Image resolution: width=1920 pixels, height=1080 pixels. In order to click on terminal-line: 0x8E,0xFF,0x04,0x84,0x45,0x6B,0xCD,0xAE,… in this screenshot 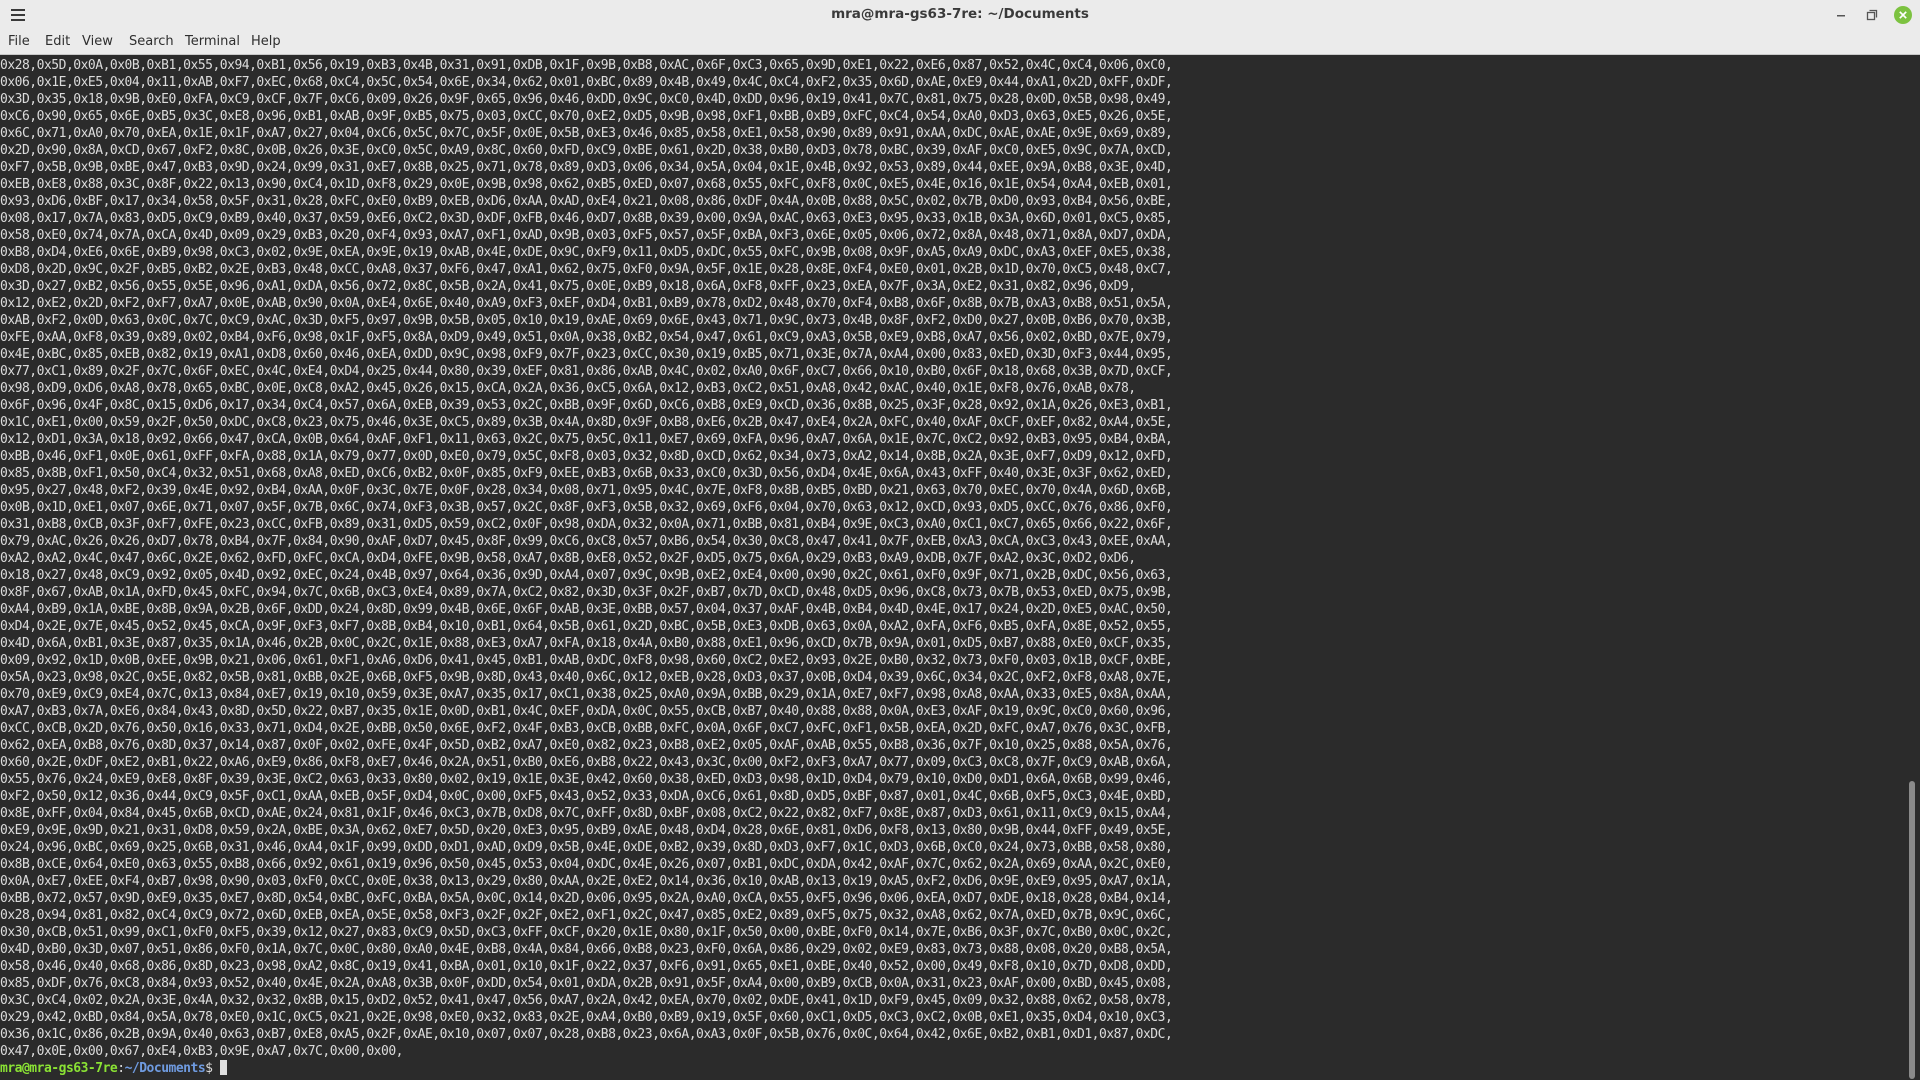, I will do `click(586, 813)`.